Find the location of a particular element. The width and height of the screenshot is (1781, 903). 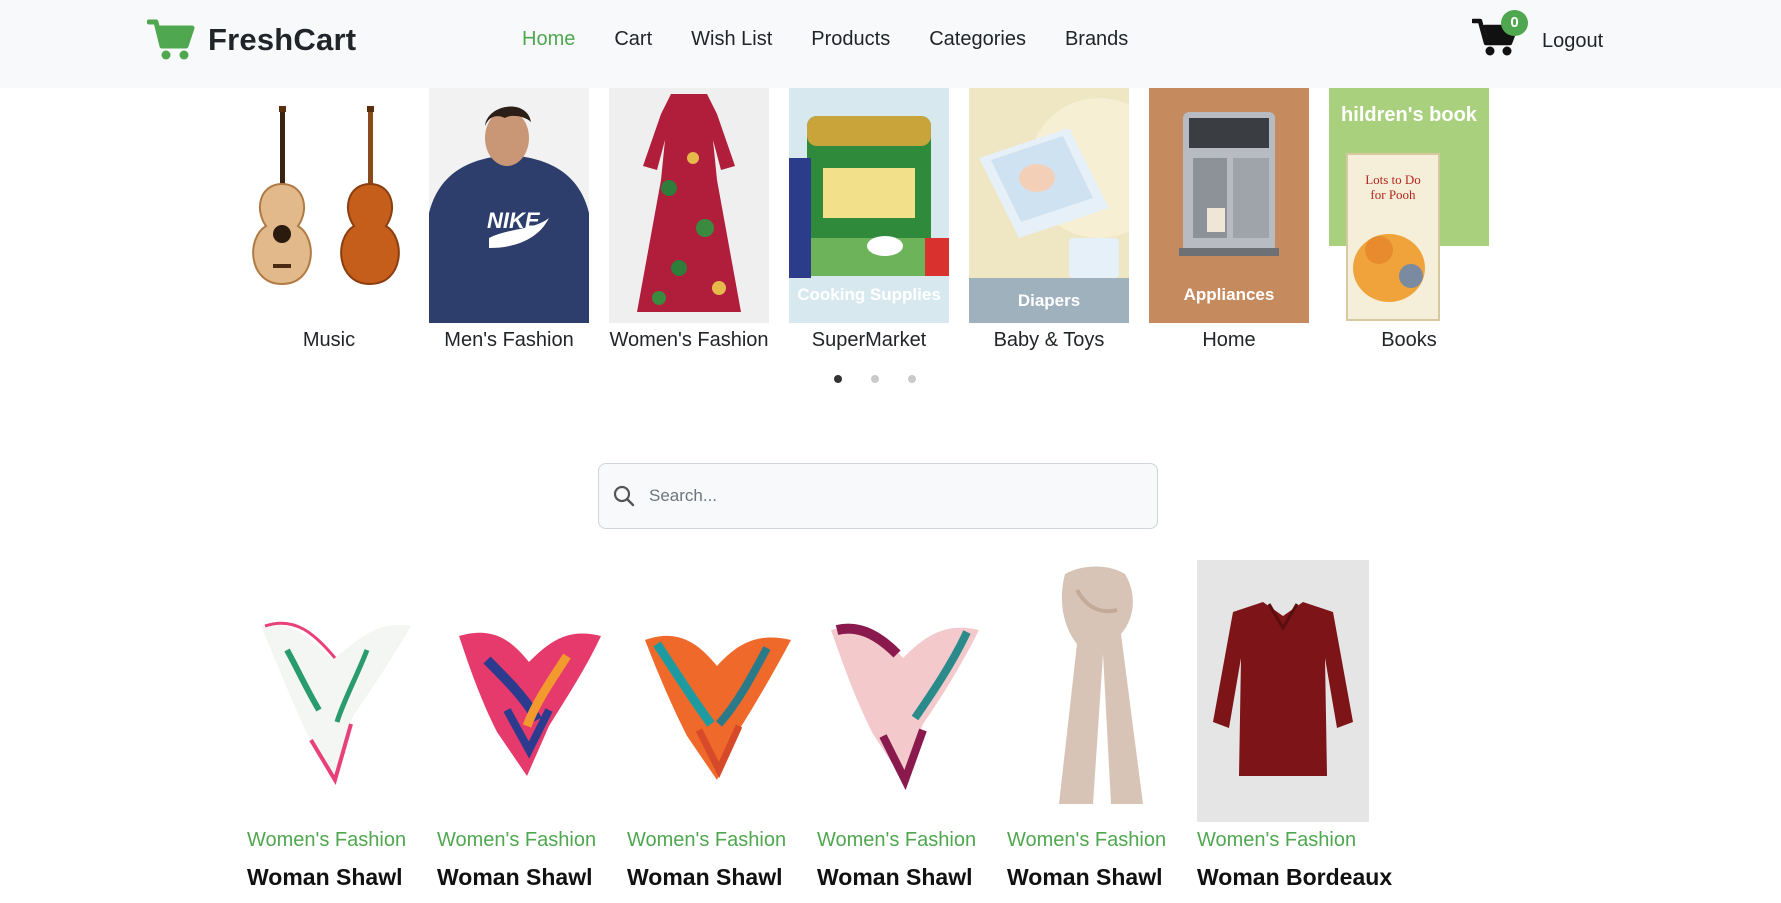

nav-link-cart: Cart is located at coordinates (633, 39).